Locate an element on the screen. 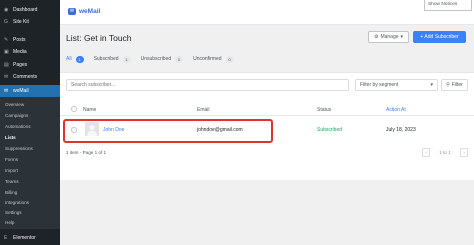 The image size is (474, 245). sidebar-item-comments: ✉ Comments is located at coordinates (30, 77).